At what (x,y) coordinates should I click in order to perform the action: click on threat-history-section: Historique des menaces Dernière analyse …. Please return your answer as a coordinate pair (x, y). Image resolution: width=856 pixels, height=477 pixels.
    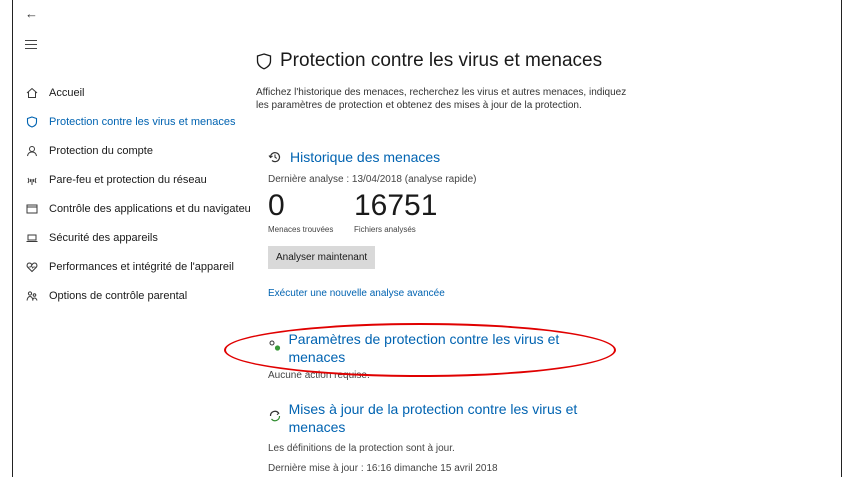
    Looking at the image, I should click on (448, 224).